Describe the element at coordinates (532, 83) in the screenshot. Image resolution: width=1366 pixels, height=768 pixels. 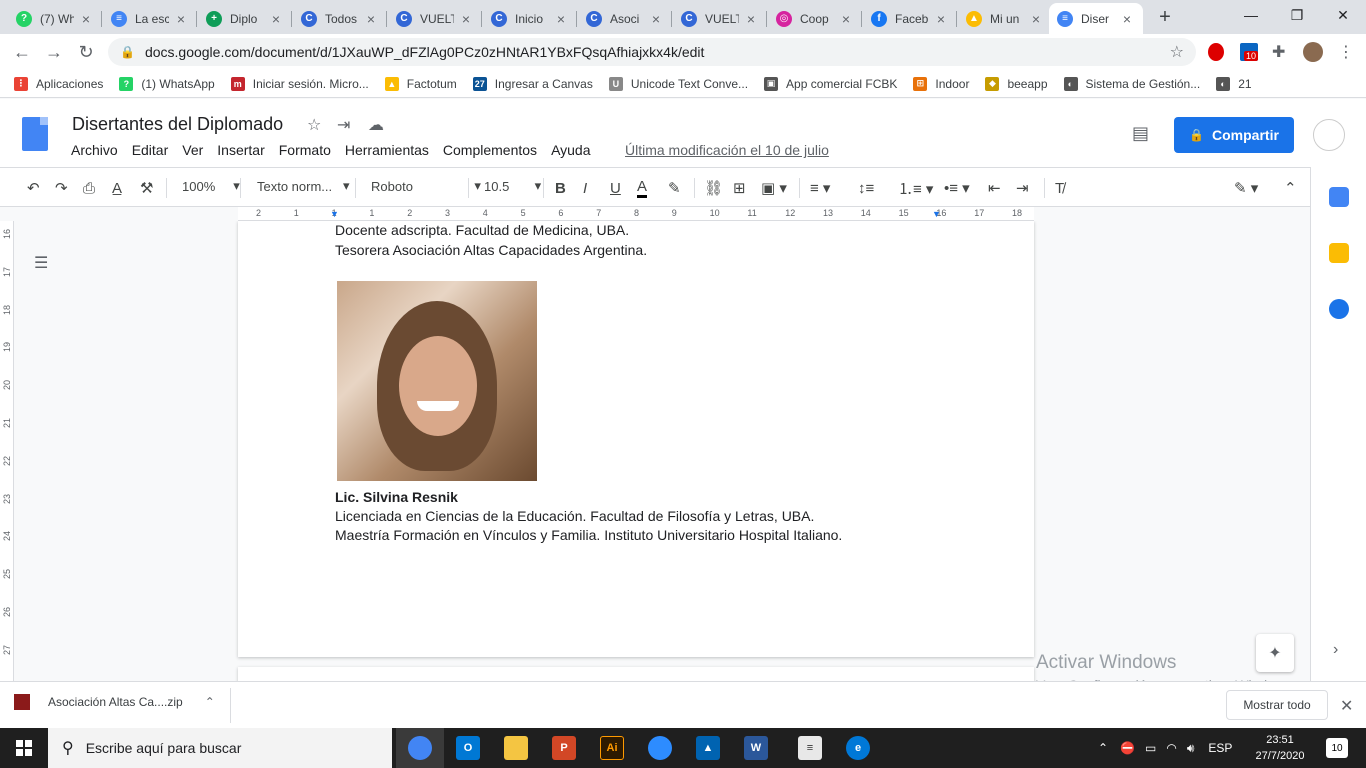
I see `bookmark-item: 27 Ingresar a Canvas` at that location.